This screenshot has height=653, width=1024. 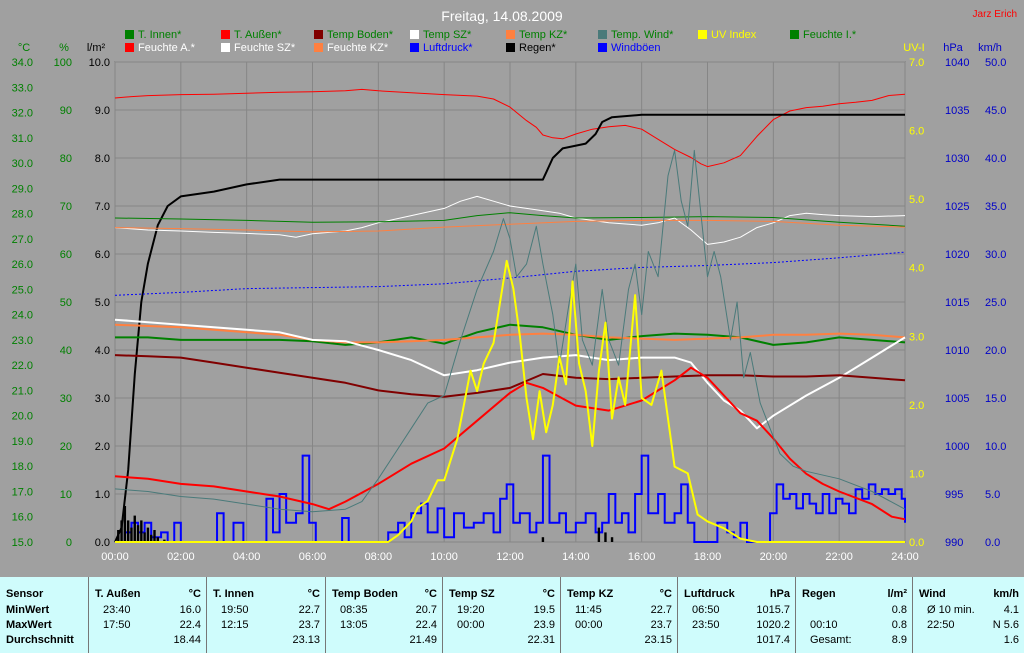 What do you see at coordinates (22, 467) in the screenshot?
I see `axis-tick-temp: 18.0` at bounding box center [22, 467].